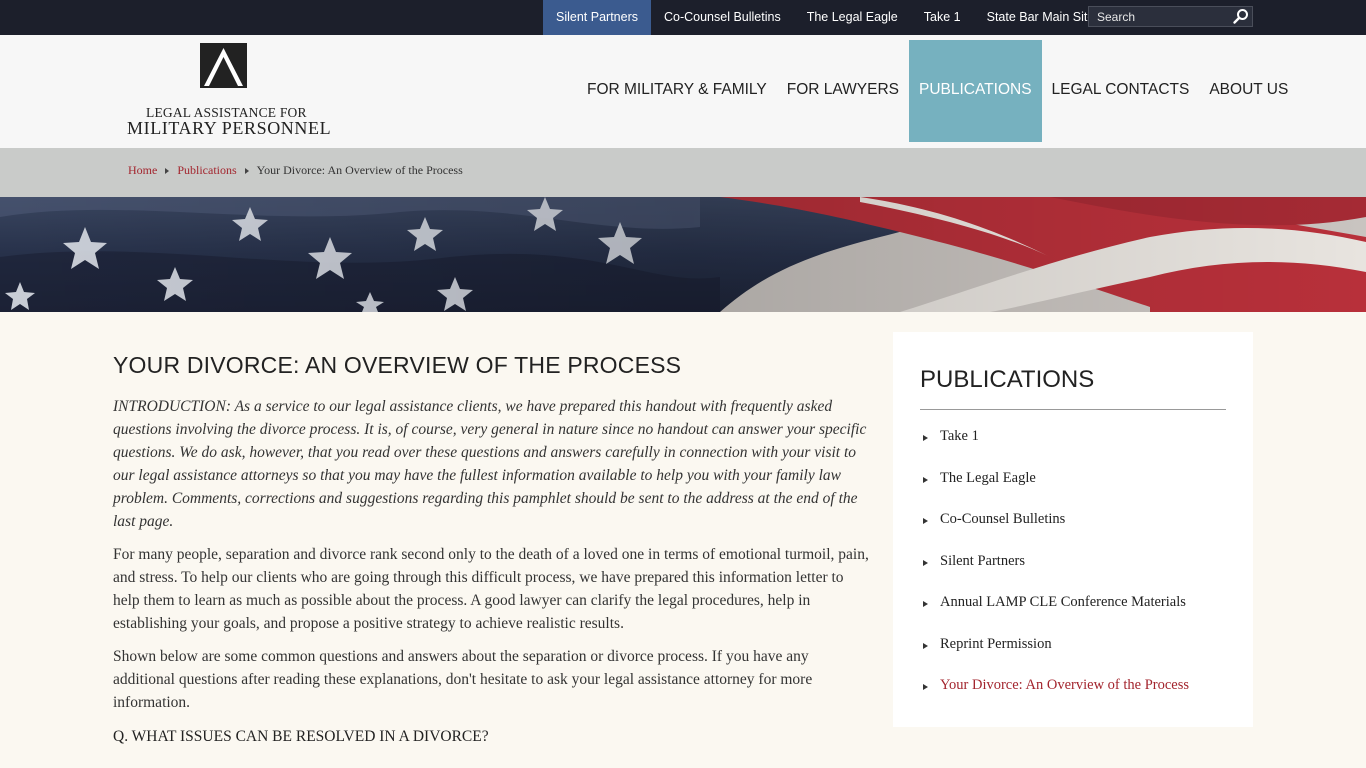  What do you see at coordinates (843, 91) in the screenshot?
I see `nav-for-lawyers: FOR LAWYERS` at bounding box center [843, 91].